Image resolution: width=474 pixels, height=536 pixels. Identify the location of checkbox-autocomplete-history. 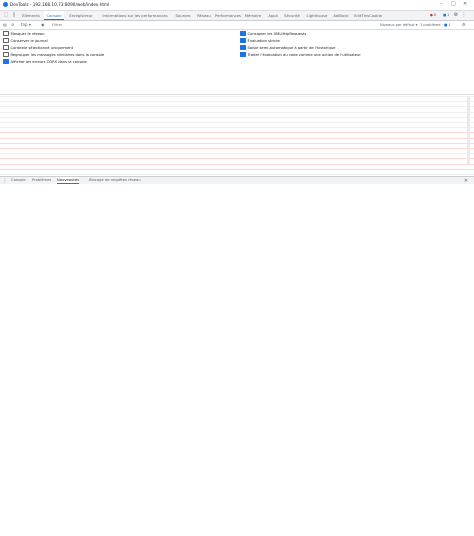
(243, 47).